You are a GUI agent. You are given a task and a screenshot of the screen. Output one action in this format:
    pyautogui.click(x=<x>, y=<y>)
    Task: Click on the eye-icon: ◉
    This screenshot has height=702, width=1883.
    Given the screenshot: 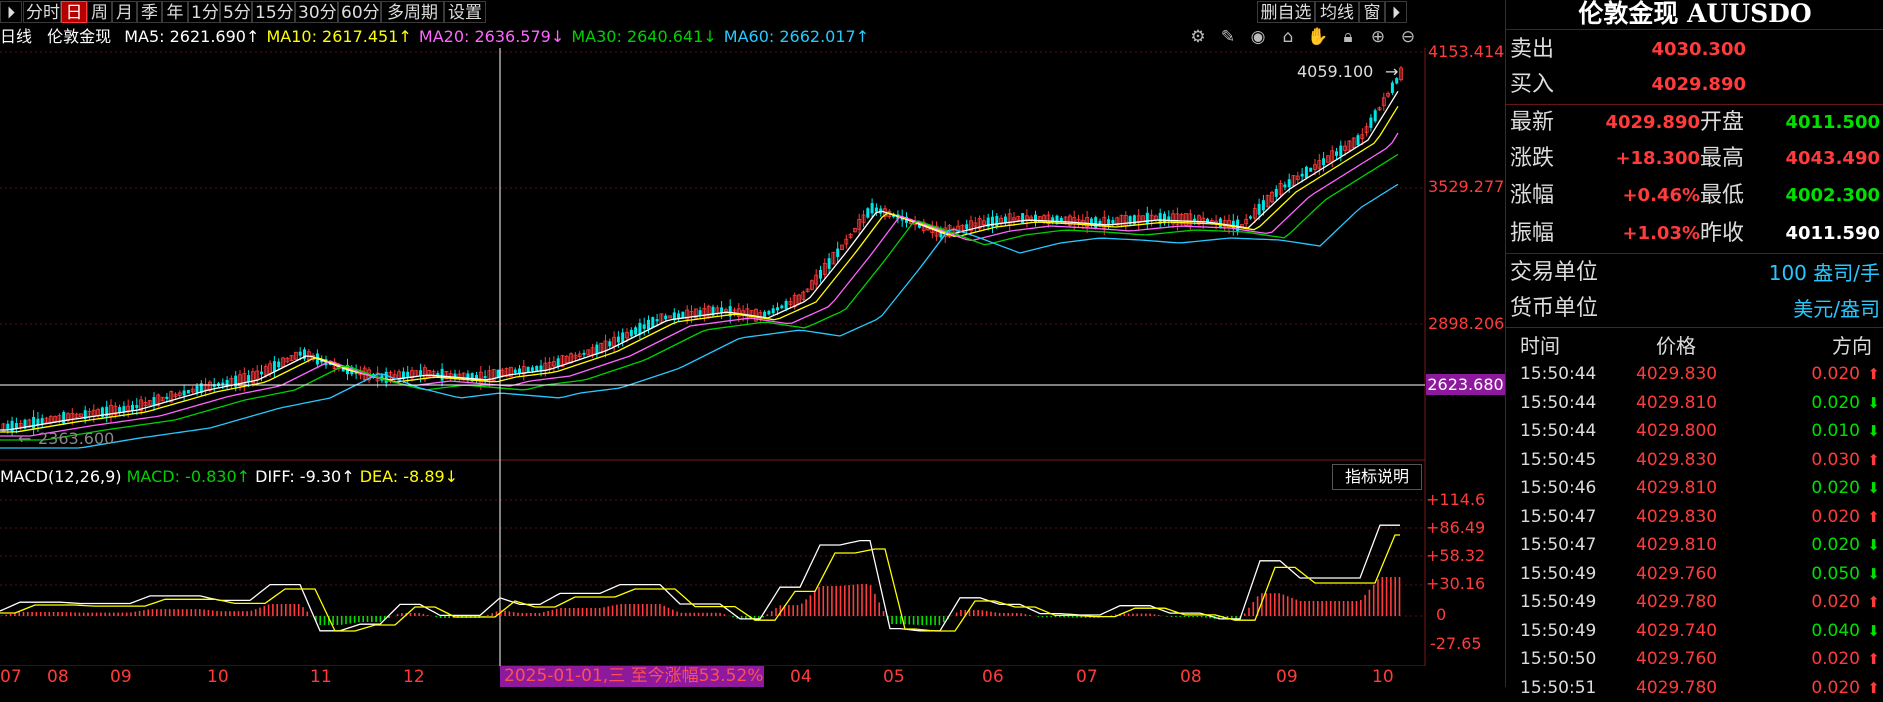 What is the action you would take?
    pyautogui.click(x=1258, y=37)
    